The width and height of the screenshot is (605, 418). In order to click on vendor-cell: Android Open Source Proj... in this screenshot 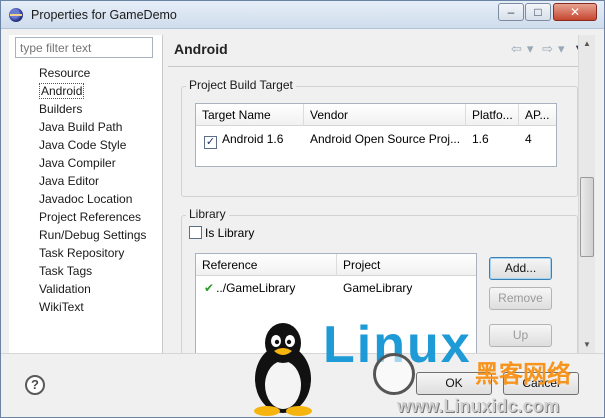, I will do `click(385, 139)`.